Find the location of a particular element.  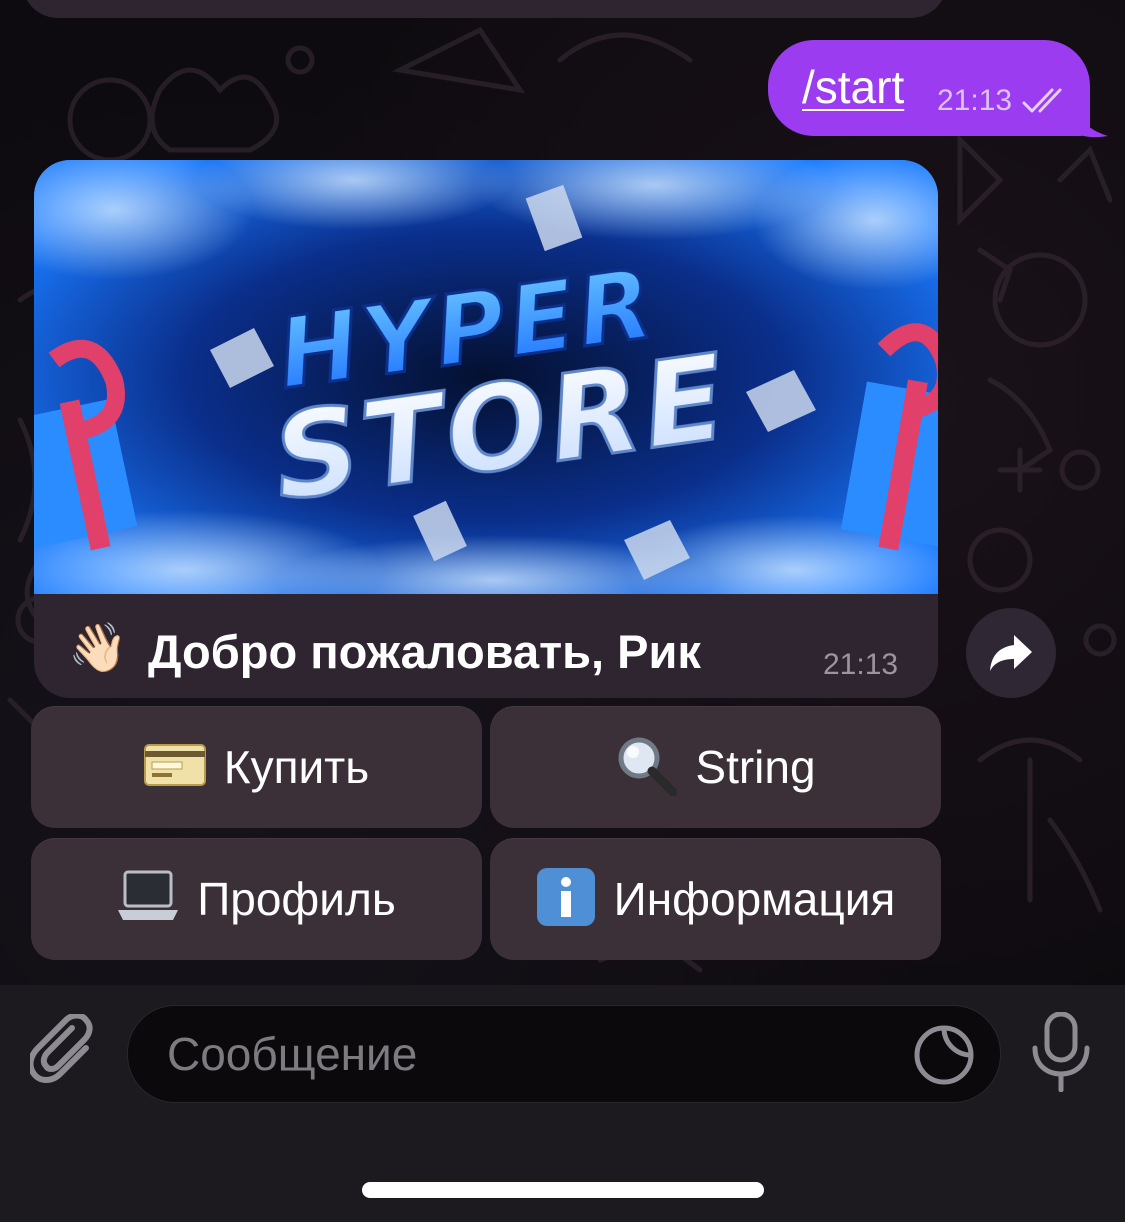

buy-button-label: Купить is located at coordinates (296, 767).